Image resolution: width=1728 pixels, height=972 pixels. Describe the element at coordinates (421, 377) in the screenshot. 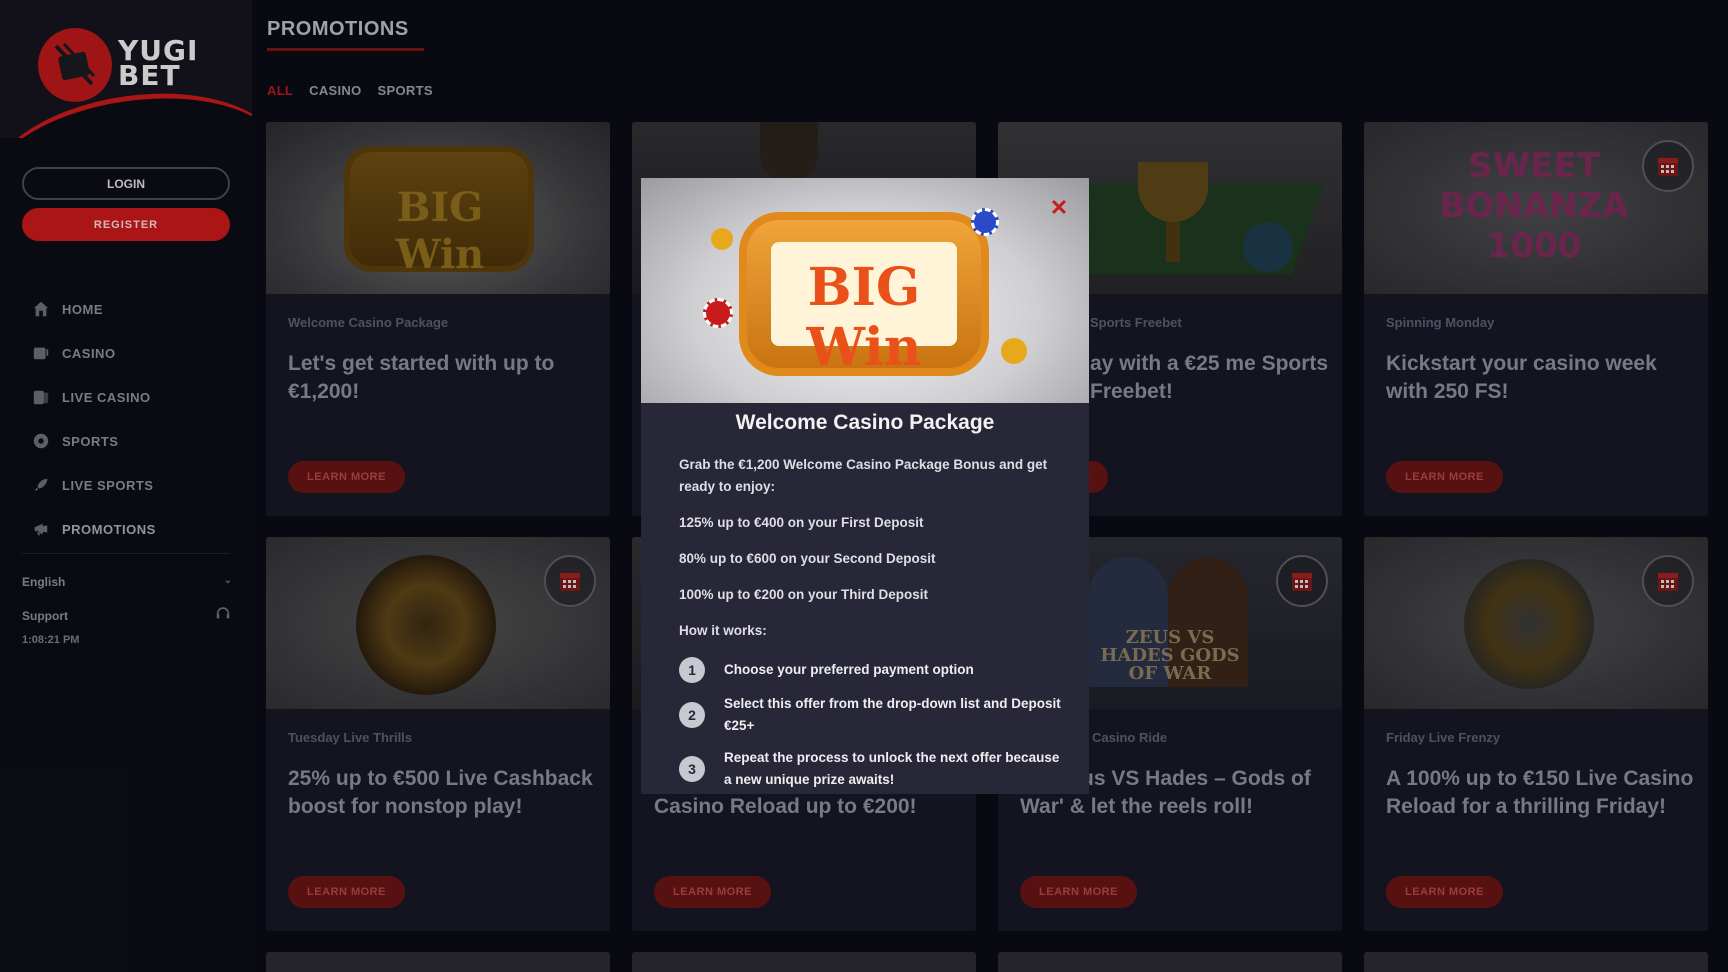

I see `card-headline: Let's get started with up to €1,200!` at that location.